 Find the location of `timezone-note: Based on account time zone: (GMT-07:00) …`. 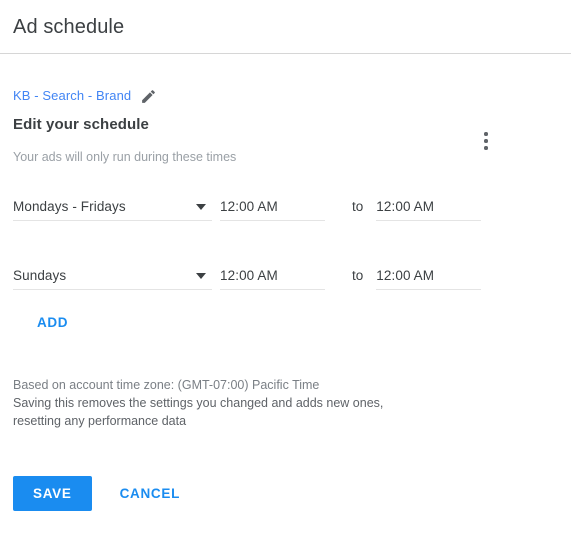

timezone-note: Based on account time zone: (GMT-07:00) … is located at coordinates (166, 385).